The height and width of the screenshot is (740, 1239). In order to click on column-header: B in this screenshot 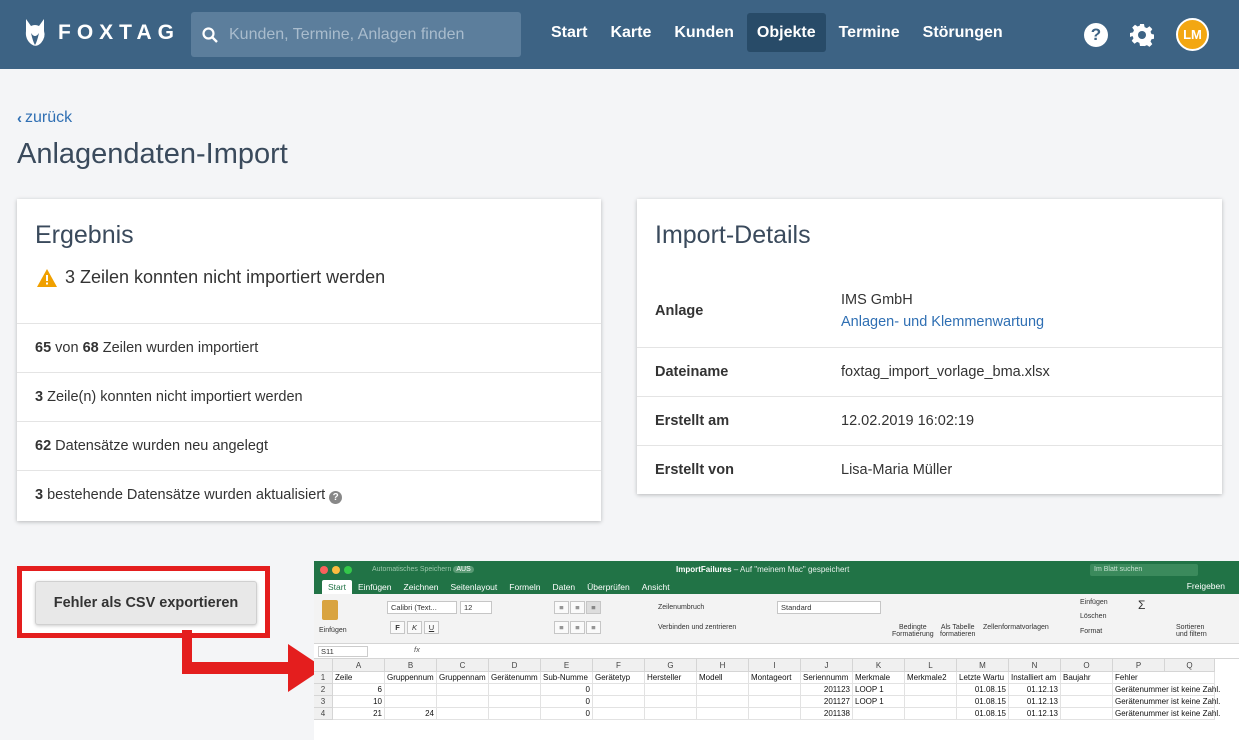, I will do `click(411, 665)`.